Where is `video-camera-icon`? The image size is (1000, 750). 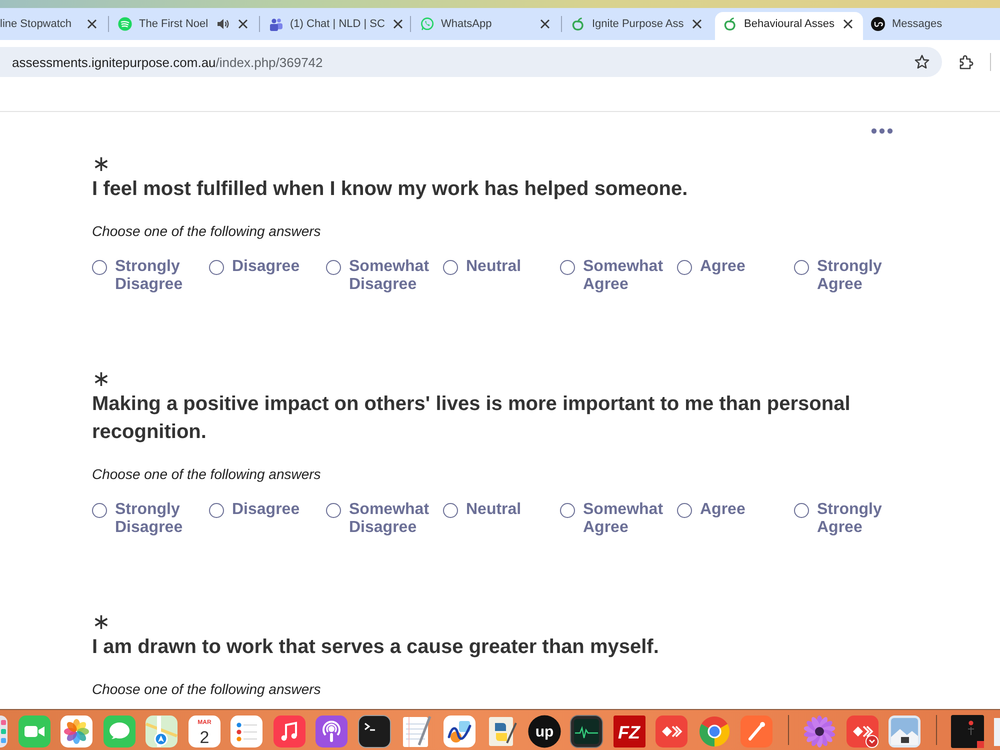 video-camera-icon is located at coordinates (34, 731).